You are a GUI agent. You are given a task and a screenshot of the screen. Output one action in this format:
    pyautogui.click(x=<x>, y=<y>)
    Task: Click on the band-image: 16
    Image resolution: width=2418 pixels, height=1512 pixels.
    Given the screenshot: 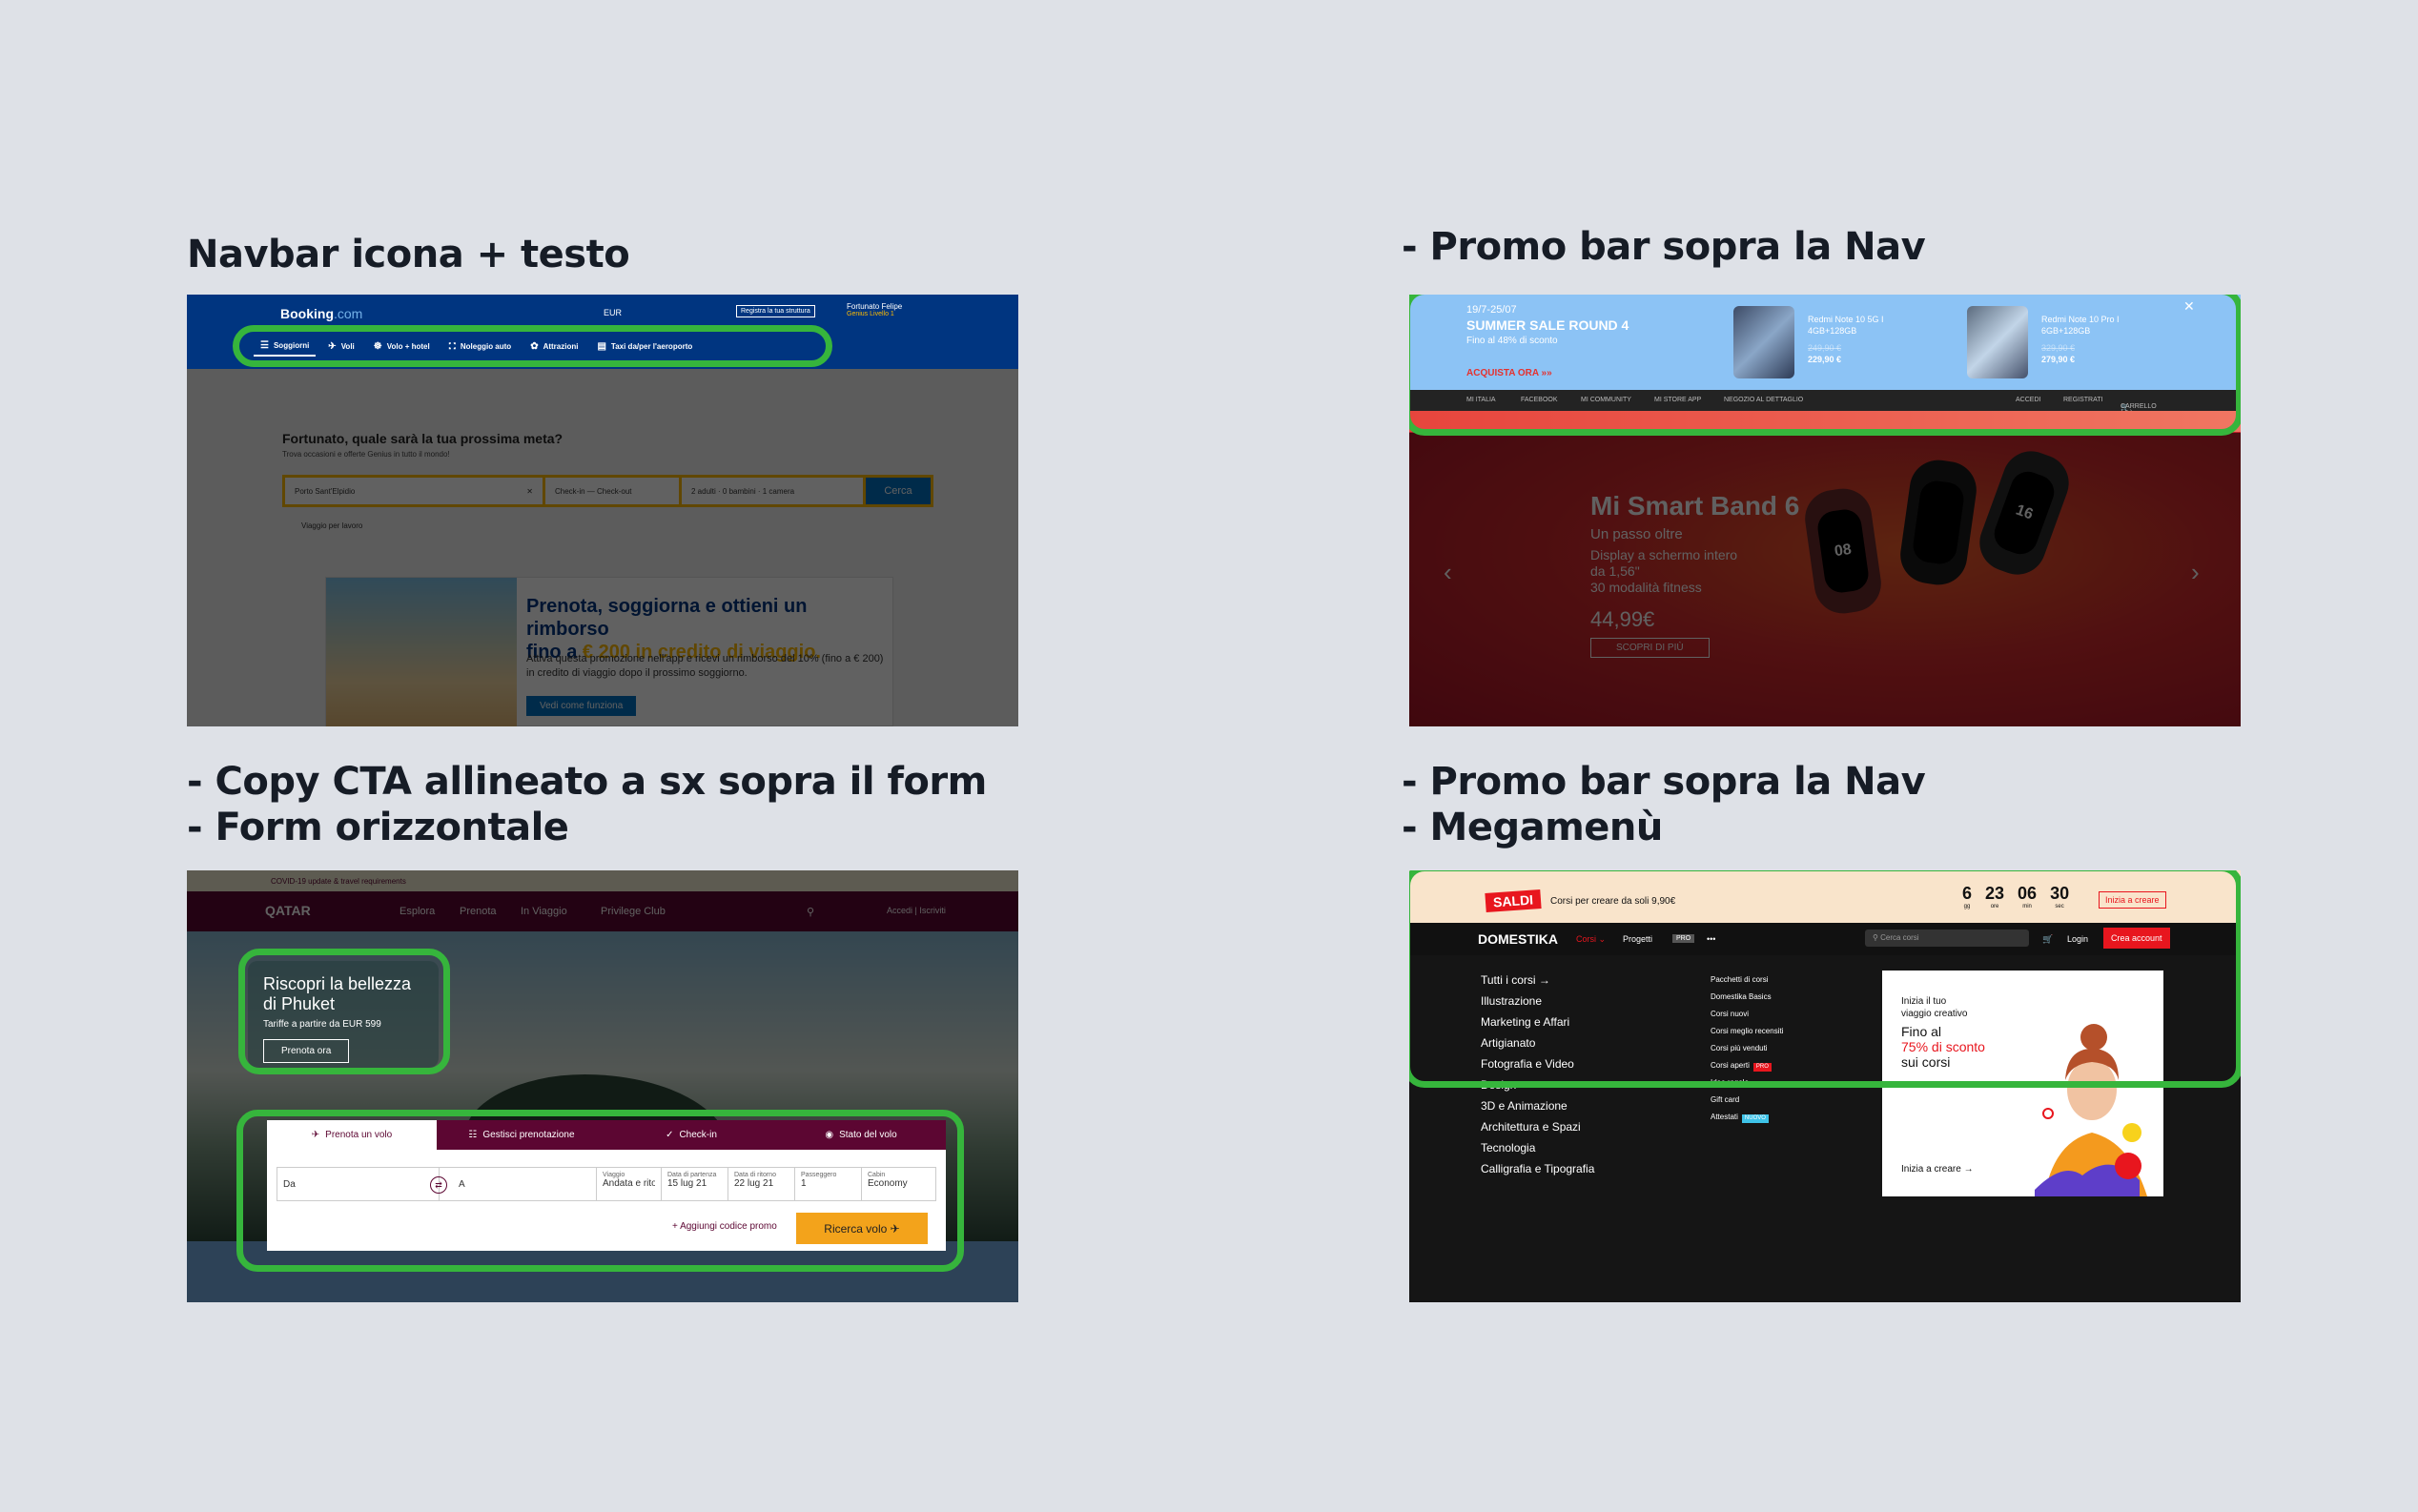 What is the action you would take?
    pyautogui.click(x=2024, y=512)
    